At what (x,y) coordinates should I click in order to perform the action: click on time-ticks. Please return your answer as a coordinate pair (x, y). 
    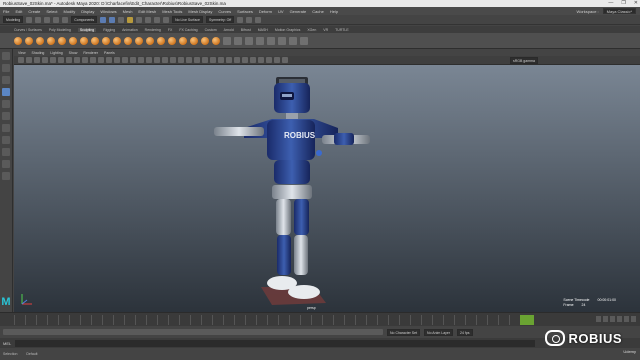
    Looking at the image, I should click on (272, 320).